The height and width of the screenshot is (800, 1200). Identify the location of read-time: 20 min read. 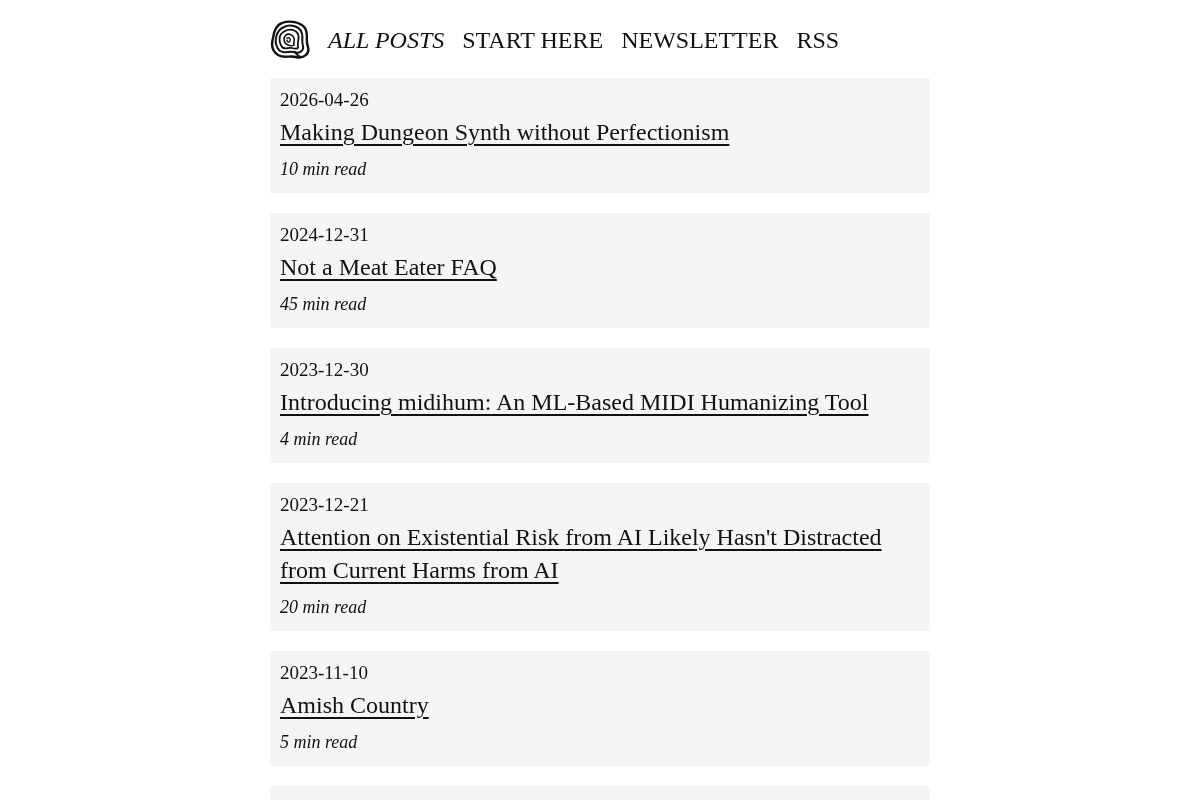
(323, 607).